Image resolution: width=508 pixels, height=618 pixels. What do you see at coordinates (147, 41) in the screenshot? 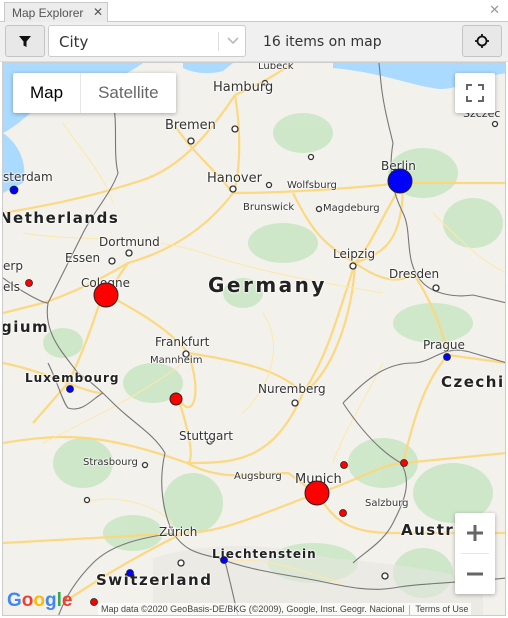
I see `layer-select: City` at bounding box center [147, 41].